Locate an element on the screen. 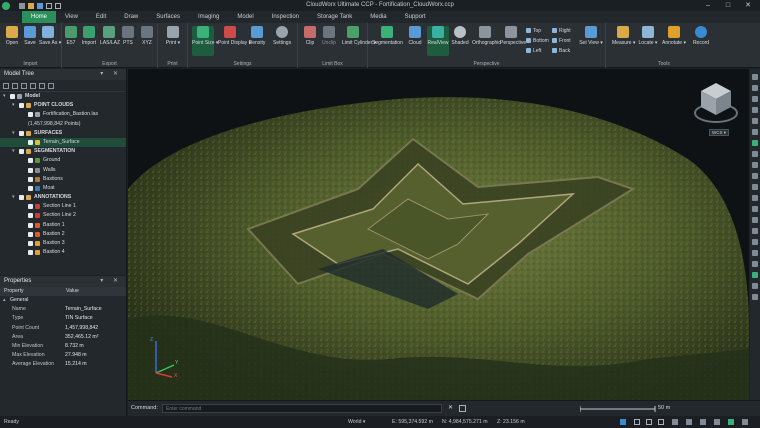  clip-button: Clip is located at coordinates (310, 36).